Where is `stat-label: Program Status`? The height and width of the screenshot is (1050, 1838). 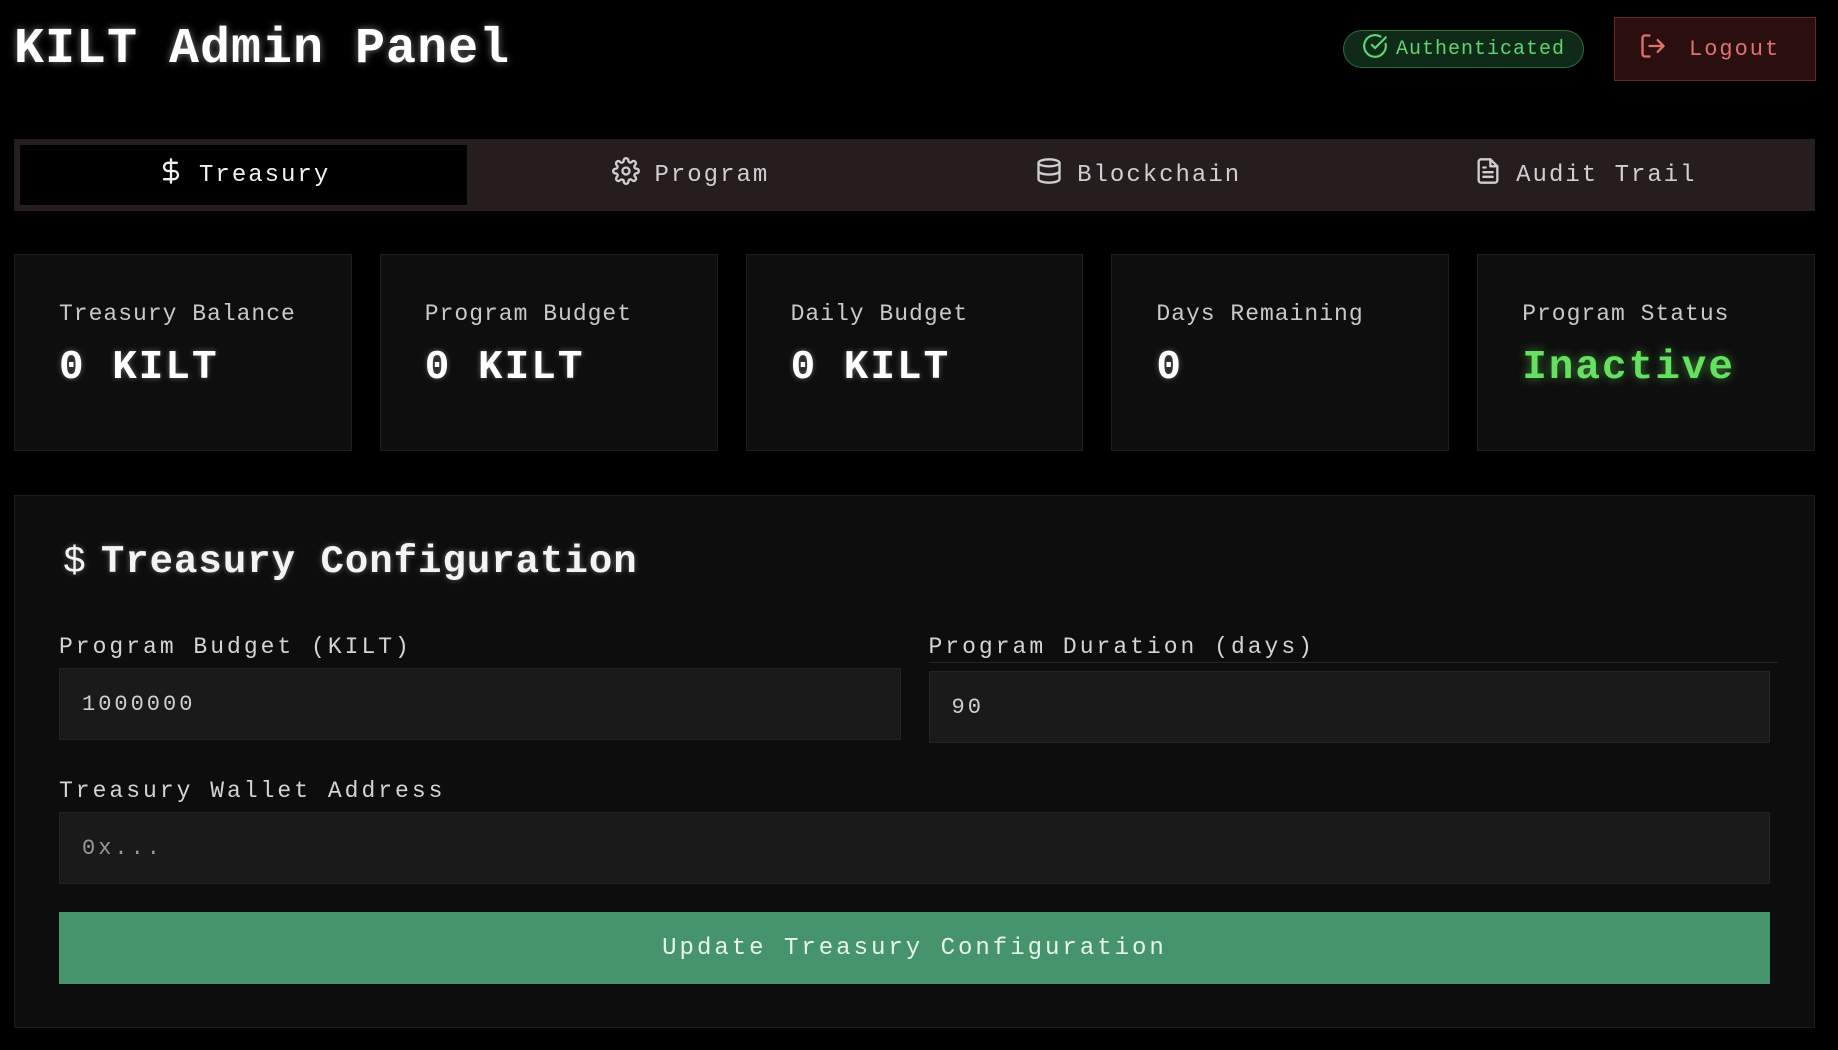 stat-label: Program Status is located at coordinates (1626, 314).